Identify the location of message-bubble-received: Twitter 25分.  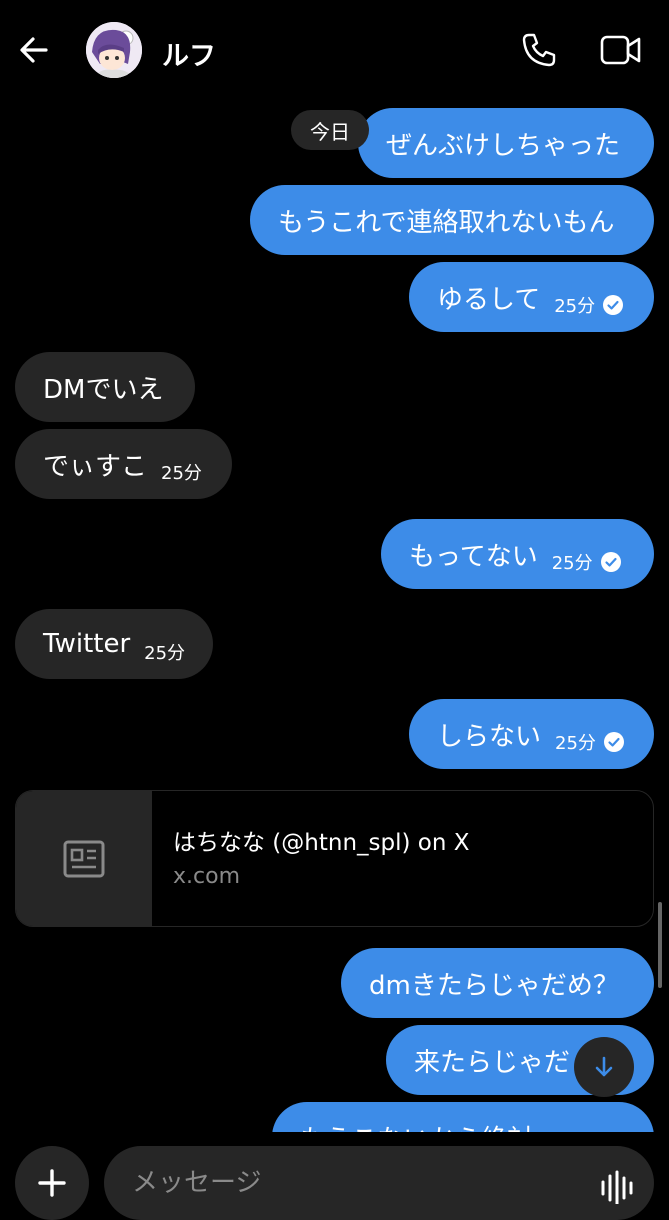
(114, 644).